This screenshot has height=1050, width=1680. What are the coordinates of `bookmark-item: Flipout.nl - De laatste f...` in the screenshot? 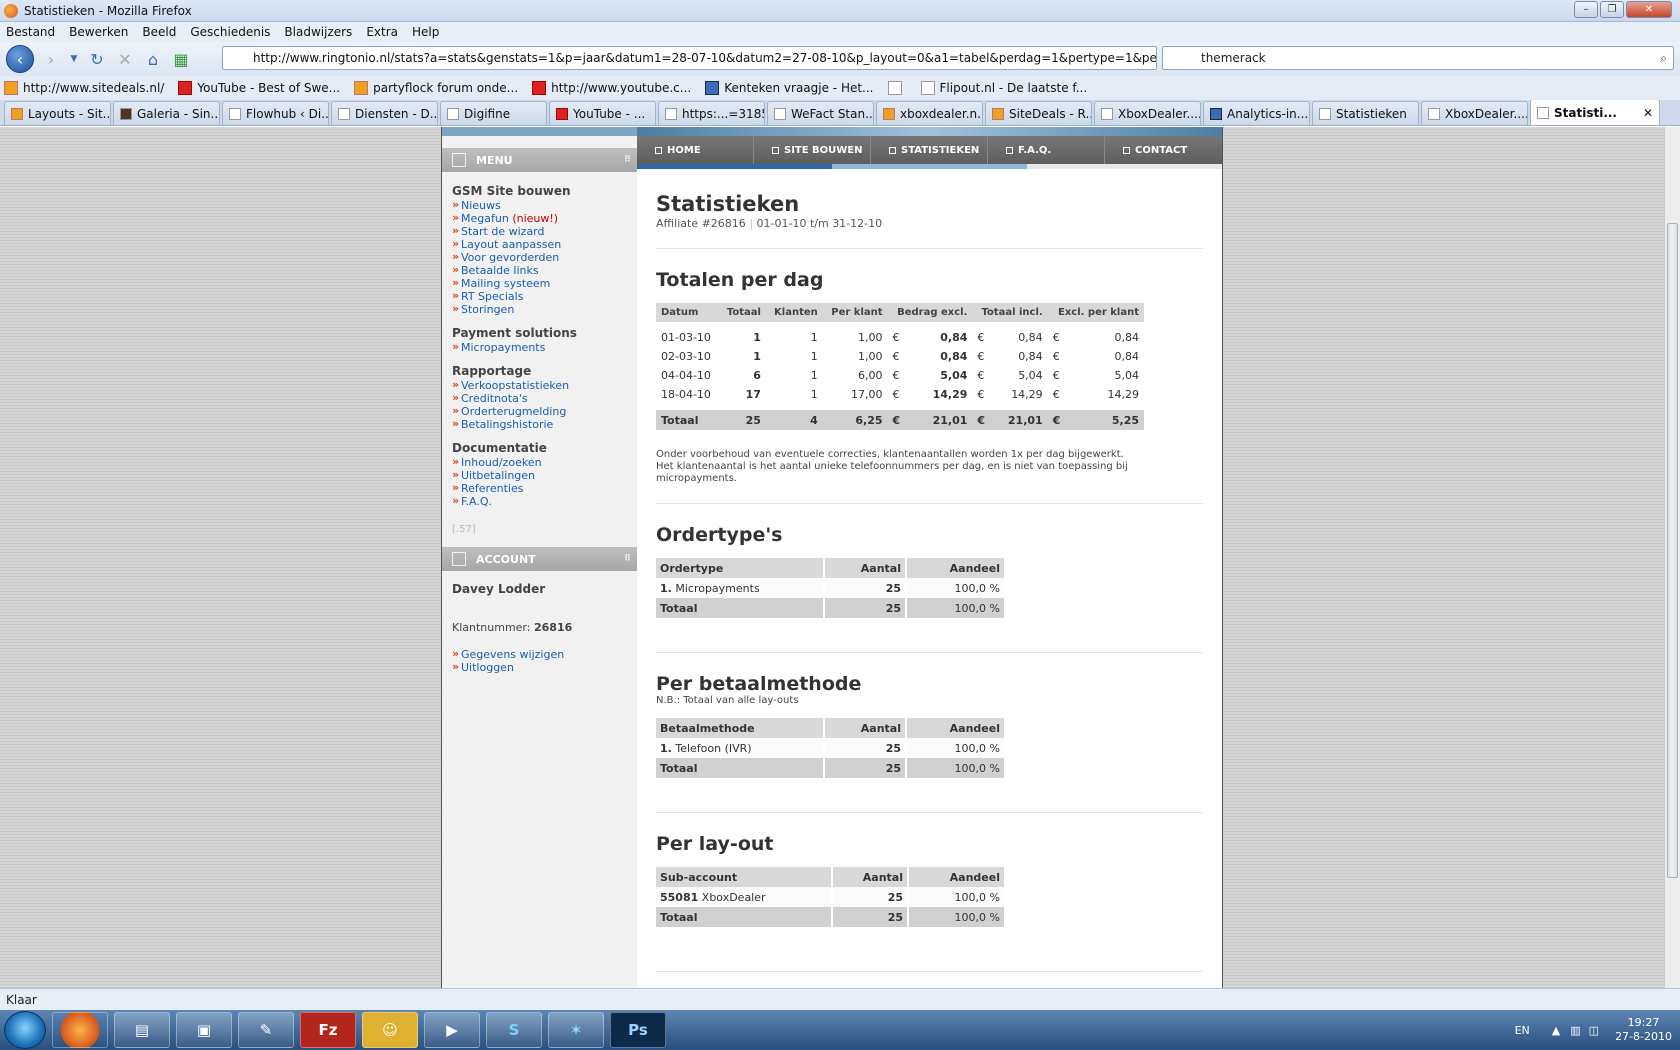 It's located at (1003, 88).